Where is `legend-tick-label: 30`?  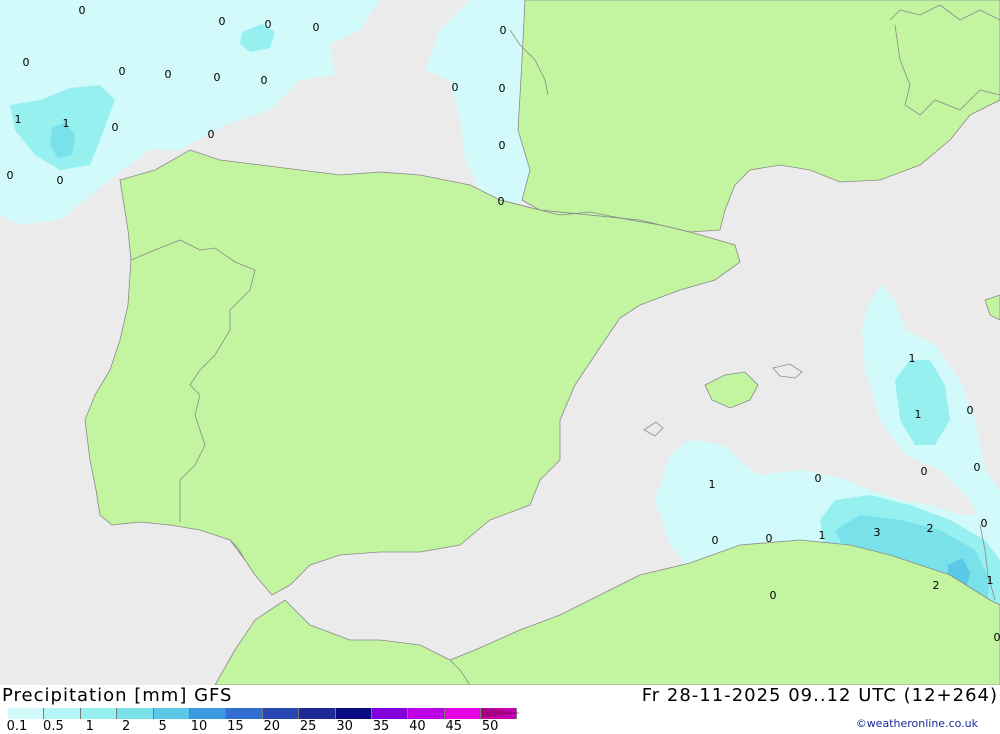
legend-tick-label: 30 is located at coordinates (344, 726).